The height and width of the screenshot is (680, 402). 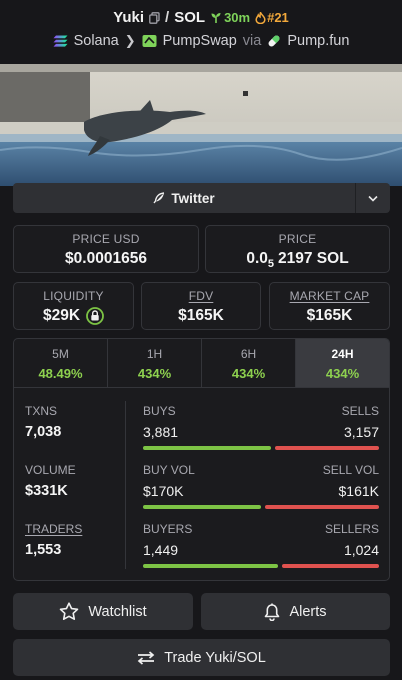 What do you see at coordinates (125, 485) in the screenshot?
I see `stats-divider` at bounding box center [125, 485].